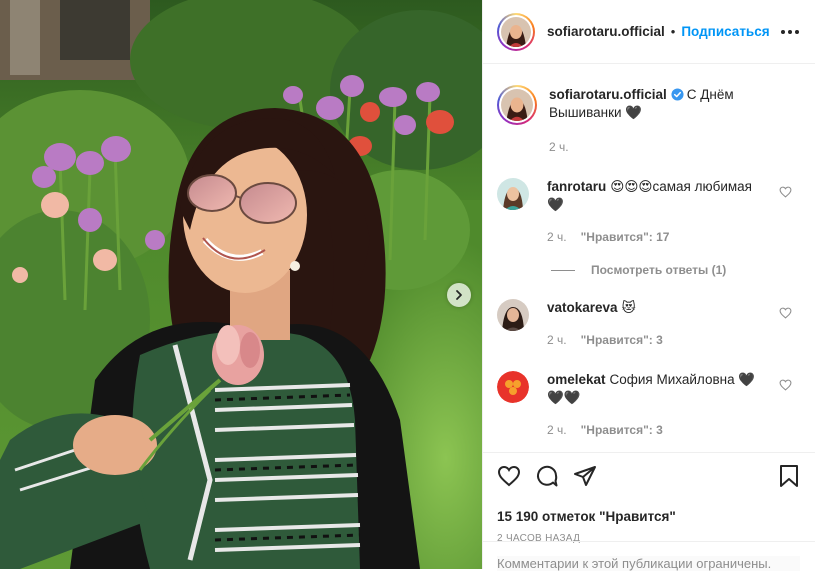  Describe the element at coordinates (628, 307) in the screenshot. I see `comment-text: 😻` at that location.